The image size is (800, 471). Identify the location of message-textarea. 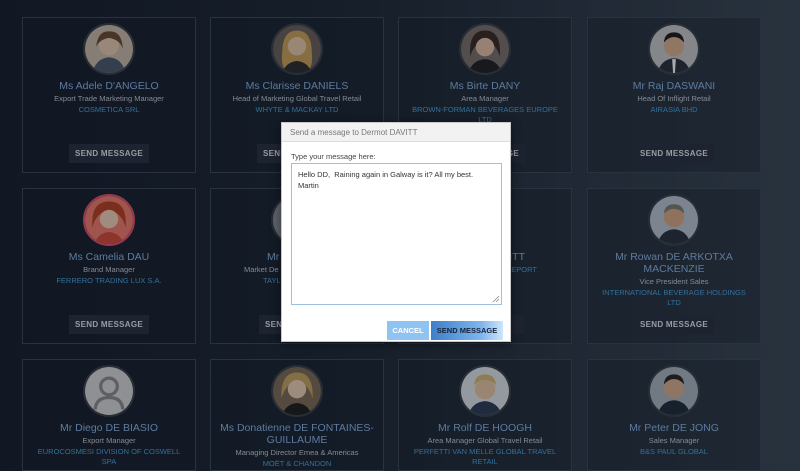
(396, 234).